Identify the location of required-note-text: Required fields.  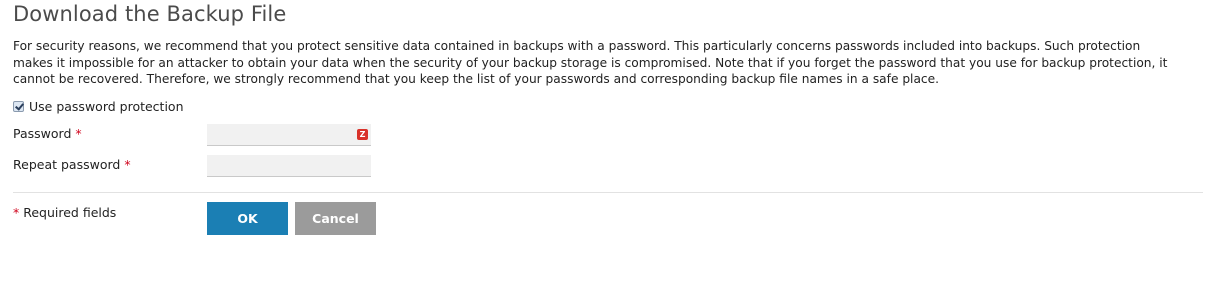
(68, 212).